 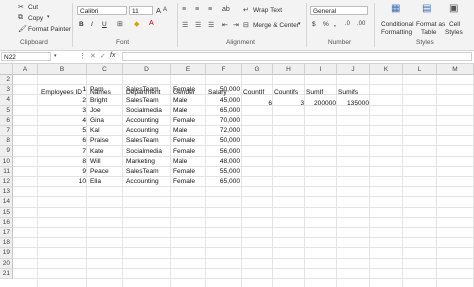 What do you see at coordinates (151, 23) in the screenshot?
I see `font-color-icon: A` at bounding box center [151, 23].